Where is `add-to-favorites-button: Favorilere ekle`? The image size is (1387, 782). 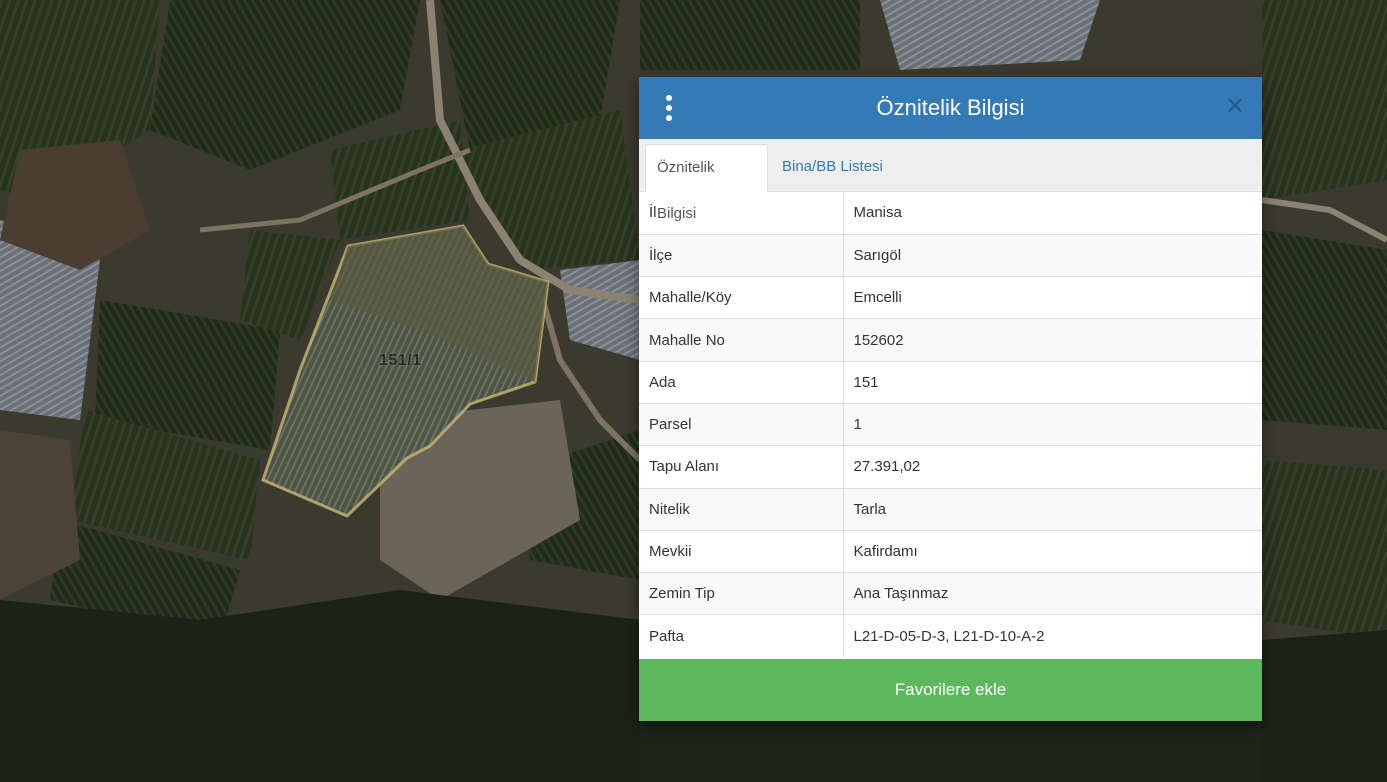 add-to-favorites-button: Favorilere ekle is located at coordinates (950, 690).